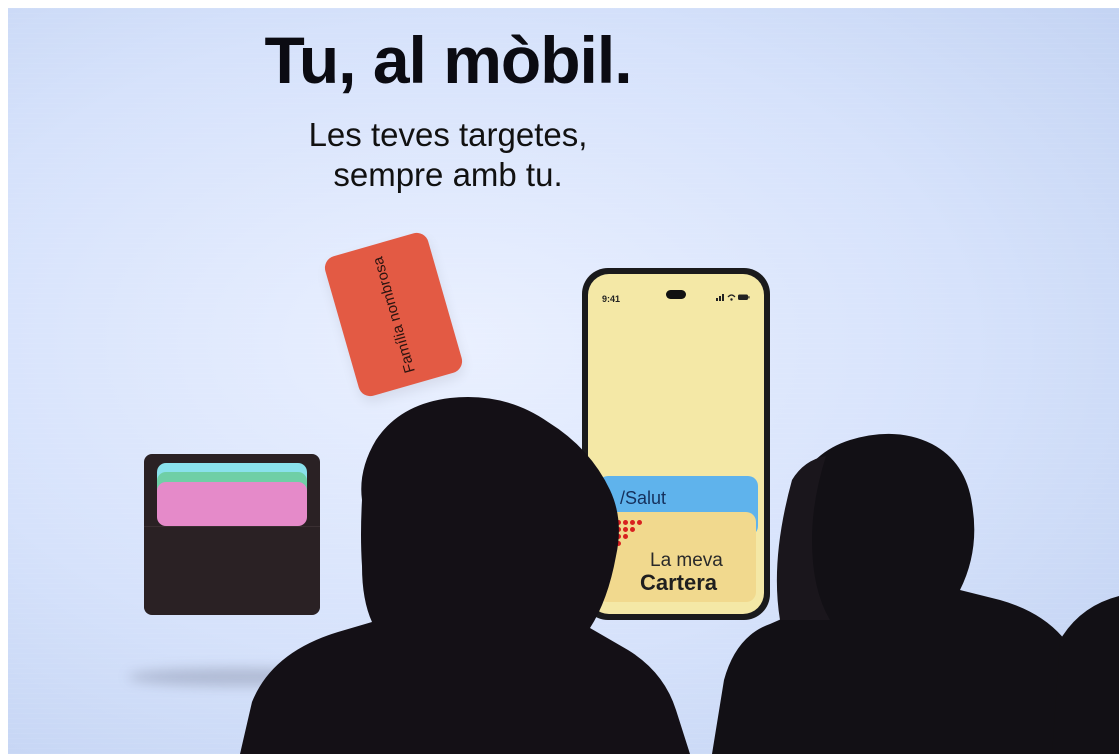 The height and width of the screenshot is (754, 1119). I want to click on silhouette-edge-person, so click(1085, 675).